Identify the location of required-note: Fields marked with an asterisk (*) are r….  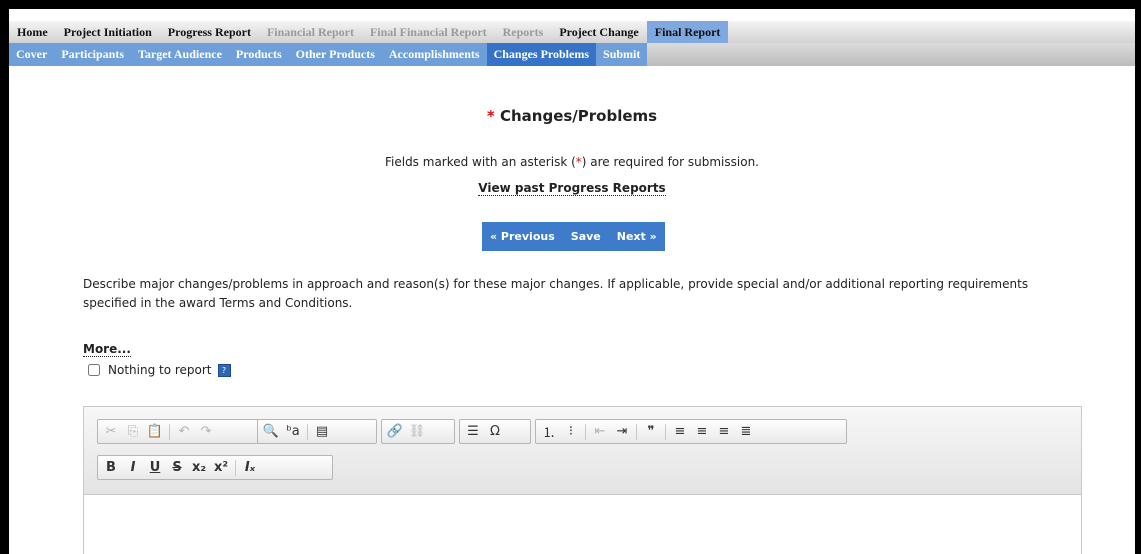
(572, 162).